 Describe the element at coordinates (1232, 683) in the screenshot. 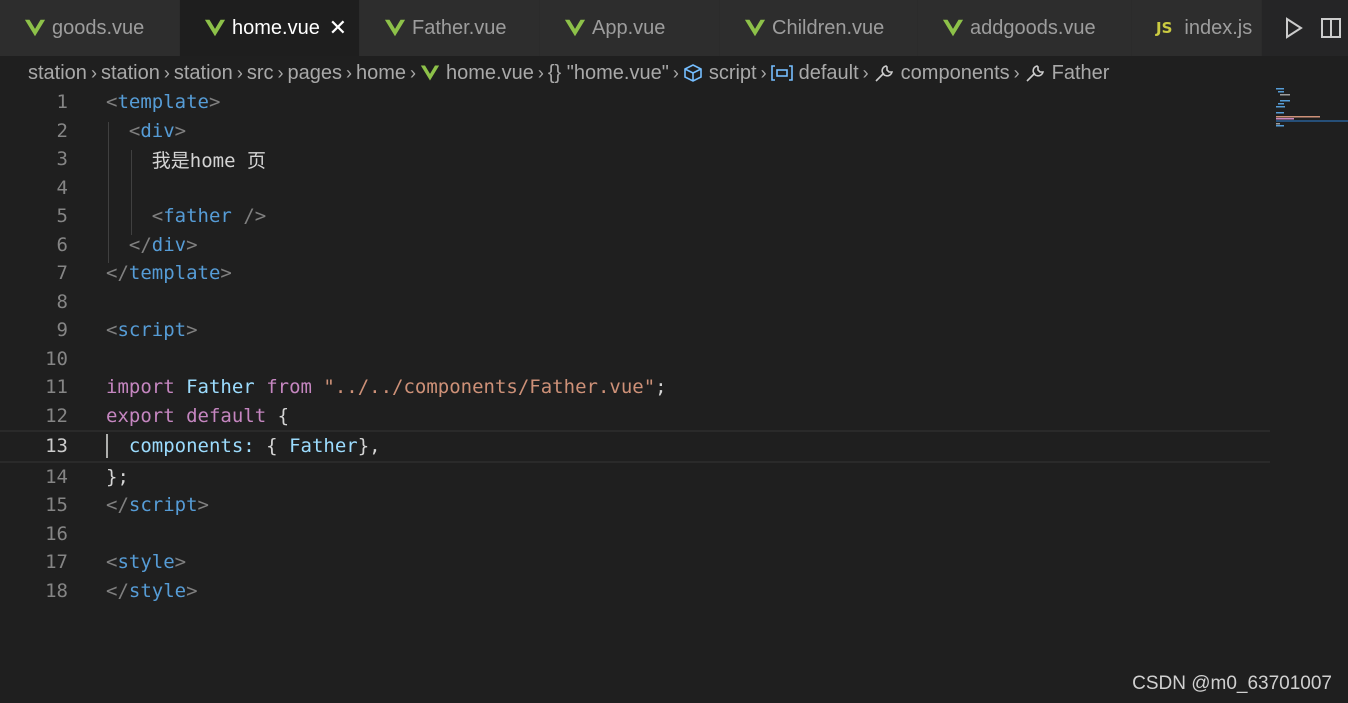

I see `watermark: CSDN @m0_63701007` at that location.